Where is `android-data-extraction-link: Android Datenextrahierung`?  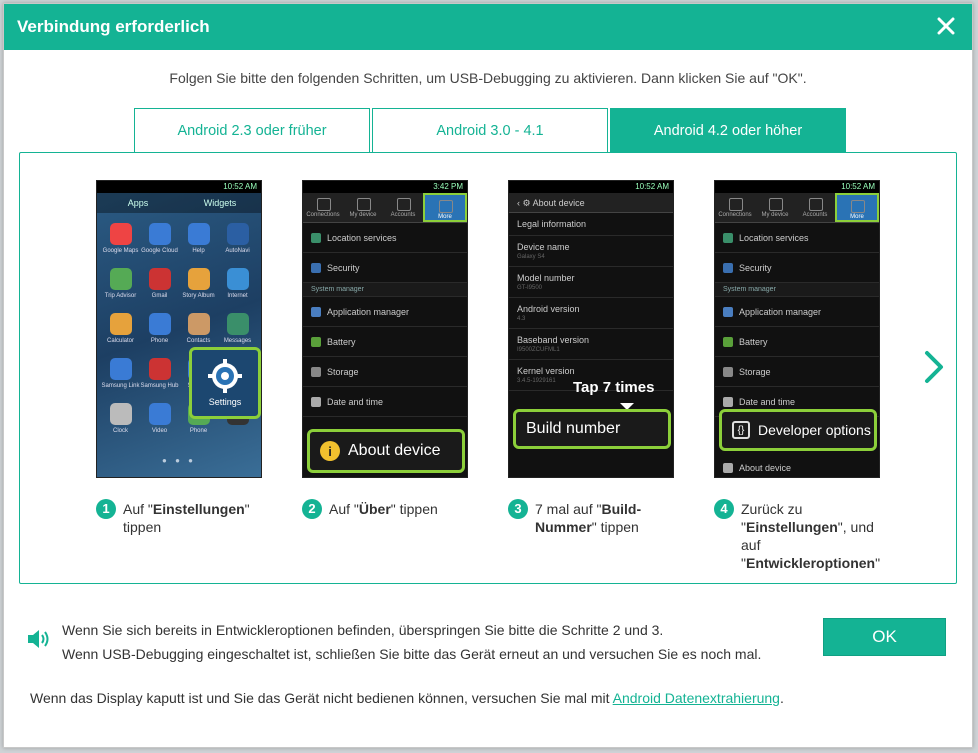 android-data-extraction-link: Android Datenextrahierung is located at coordinates (696, 698).